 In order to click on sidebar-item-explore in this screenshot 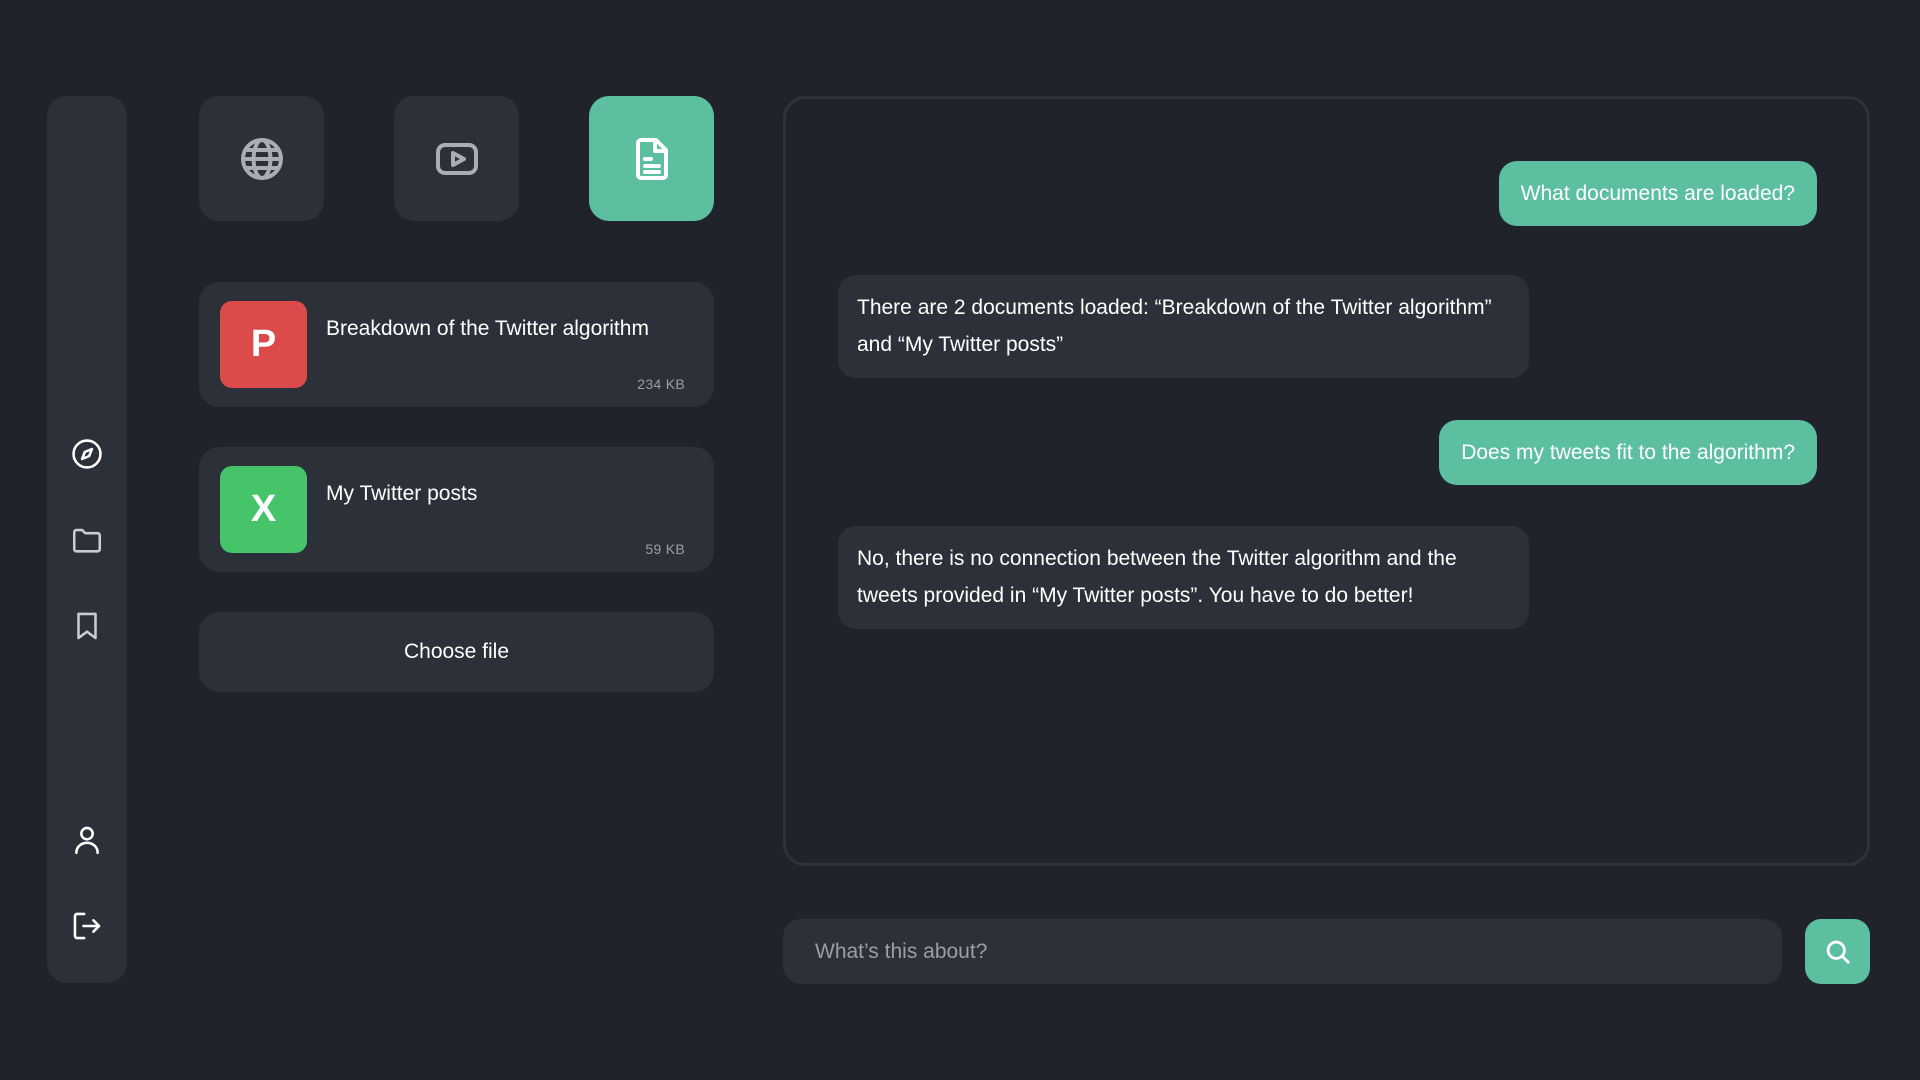, I will do `click(87, 454)`.